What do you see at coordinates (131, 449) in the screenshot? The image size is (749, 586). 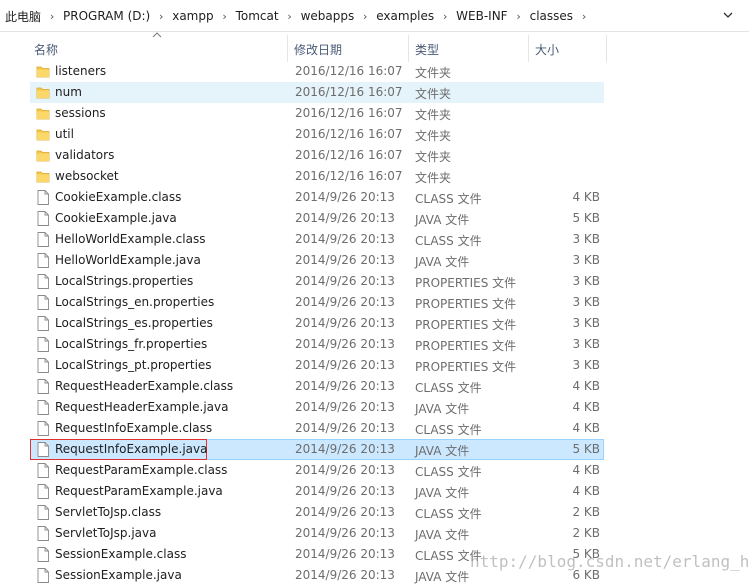 I see `file-name: RequestInfoExample.java` at bounding box center [131, 449].